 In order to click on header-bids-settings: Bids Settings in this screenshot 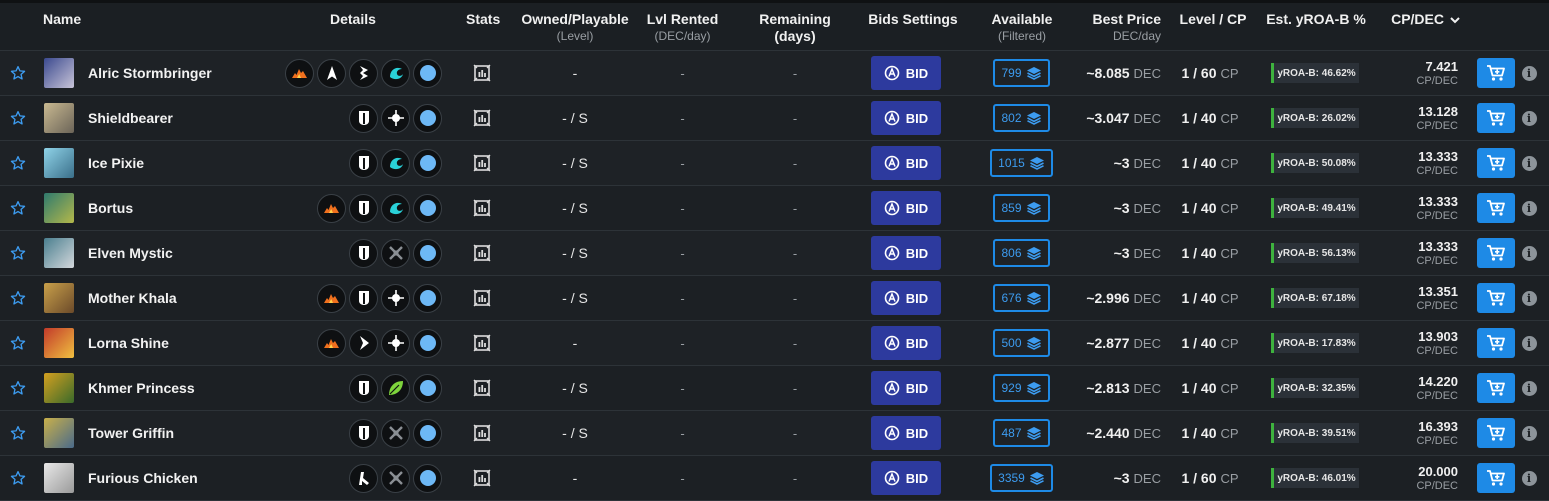, I will do `click(913, 19)`.